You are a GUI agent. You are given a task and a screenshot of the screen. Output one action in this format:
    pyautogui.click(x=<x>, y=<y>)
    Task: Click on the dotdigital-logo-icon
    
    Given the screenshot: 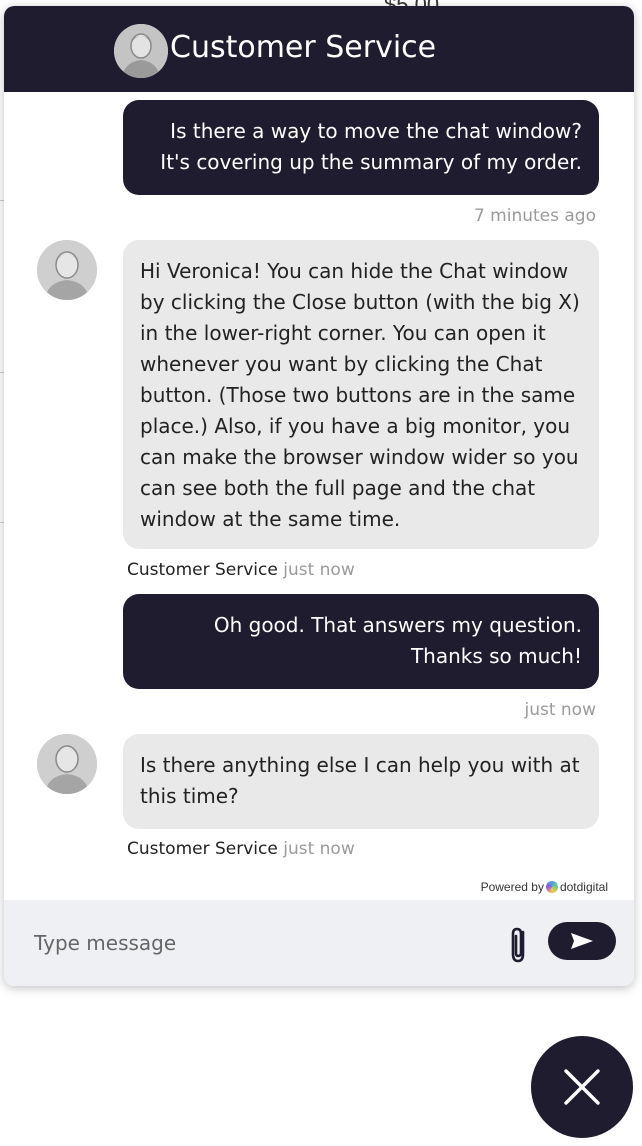 What is the action you would take?
    pyautogui.click(x=551, y=887)
    